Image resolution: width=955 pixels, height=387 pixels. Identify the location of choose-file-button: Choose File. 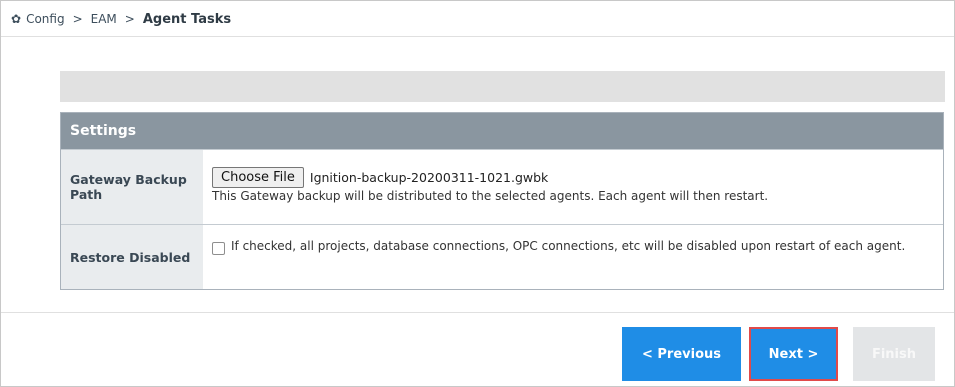
(258, 177).